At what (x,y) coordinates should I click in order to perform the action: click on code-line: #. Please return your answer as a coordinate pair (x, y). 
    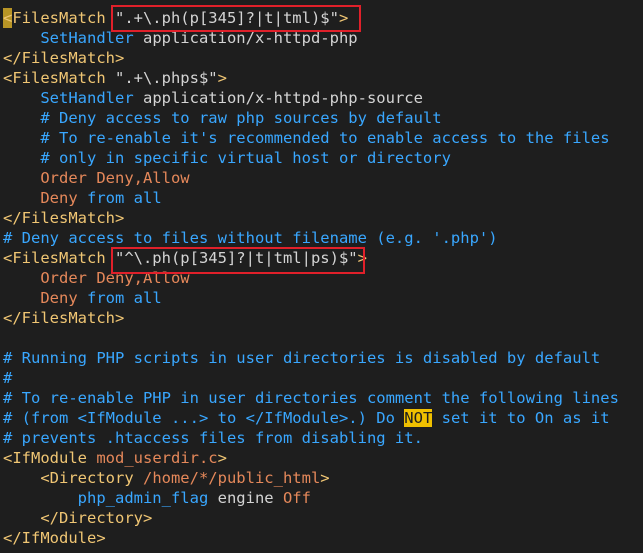
    Looking at the image, I should click on (7, 378).